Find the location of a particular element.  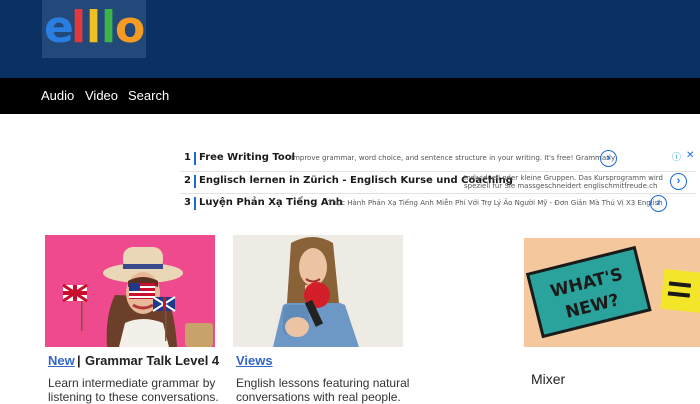

mixer-image: WHAT'S NEW? is located at coordinates (612, 292).